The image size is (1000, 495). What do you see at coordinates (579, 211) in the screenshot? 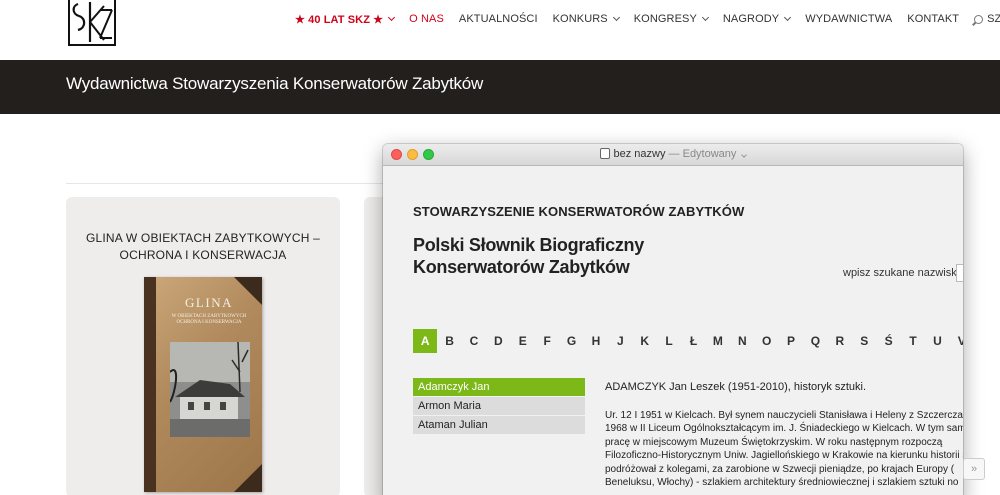
I see `organization-name: STOWARZYSZENIE KONSERWATORÓW ZABYTKÓW` at bounding box center [579, 211].